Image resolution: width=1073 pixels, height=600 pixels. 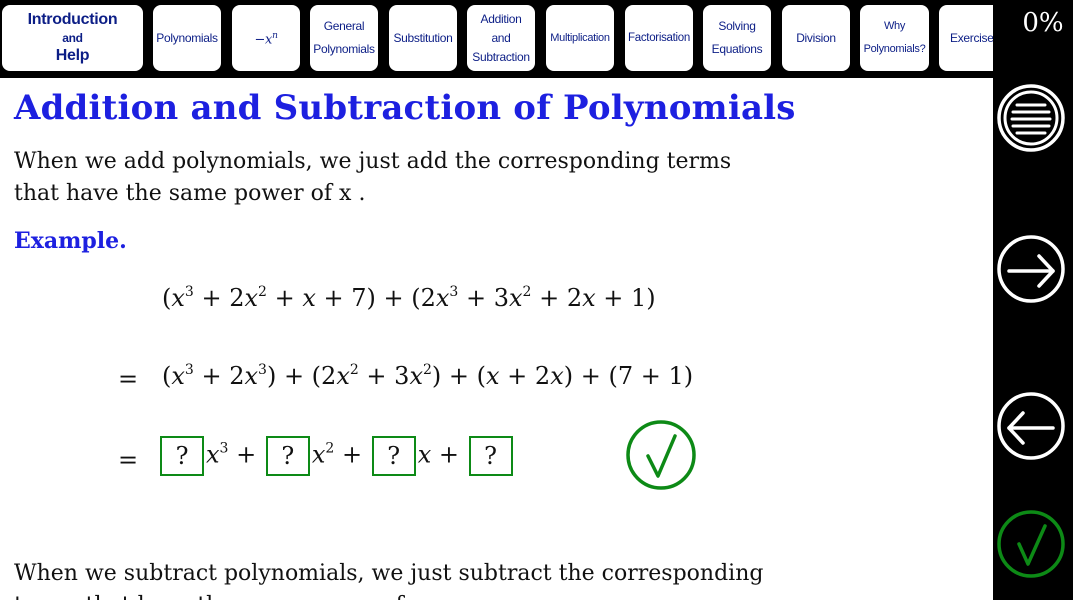 I want to click on page-title: Addition and Subtraction of Polynomials, so click(x=405, y=108).